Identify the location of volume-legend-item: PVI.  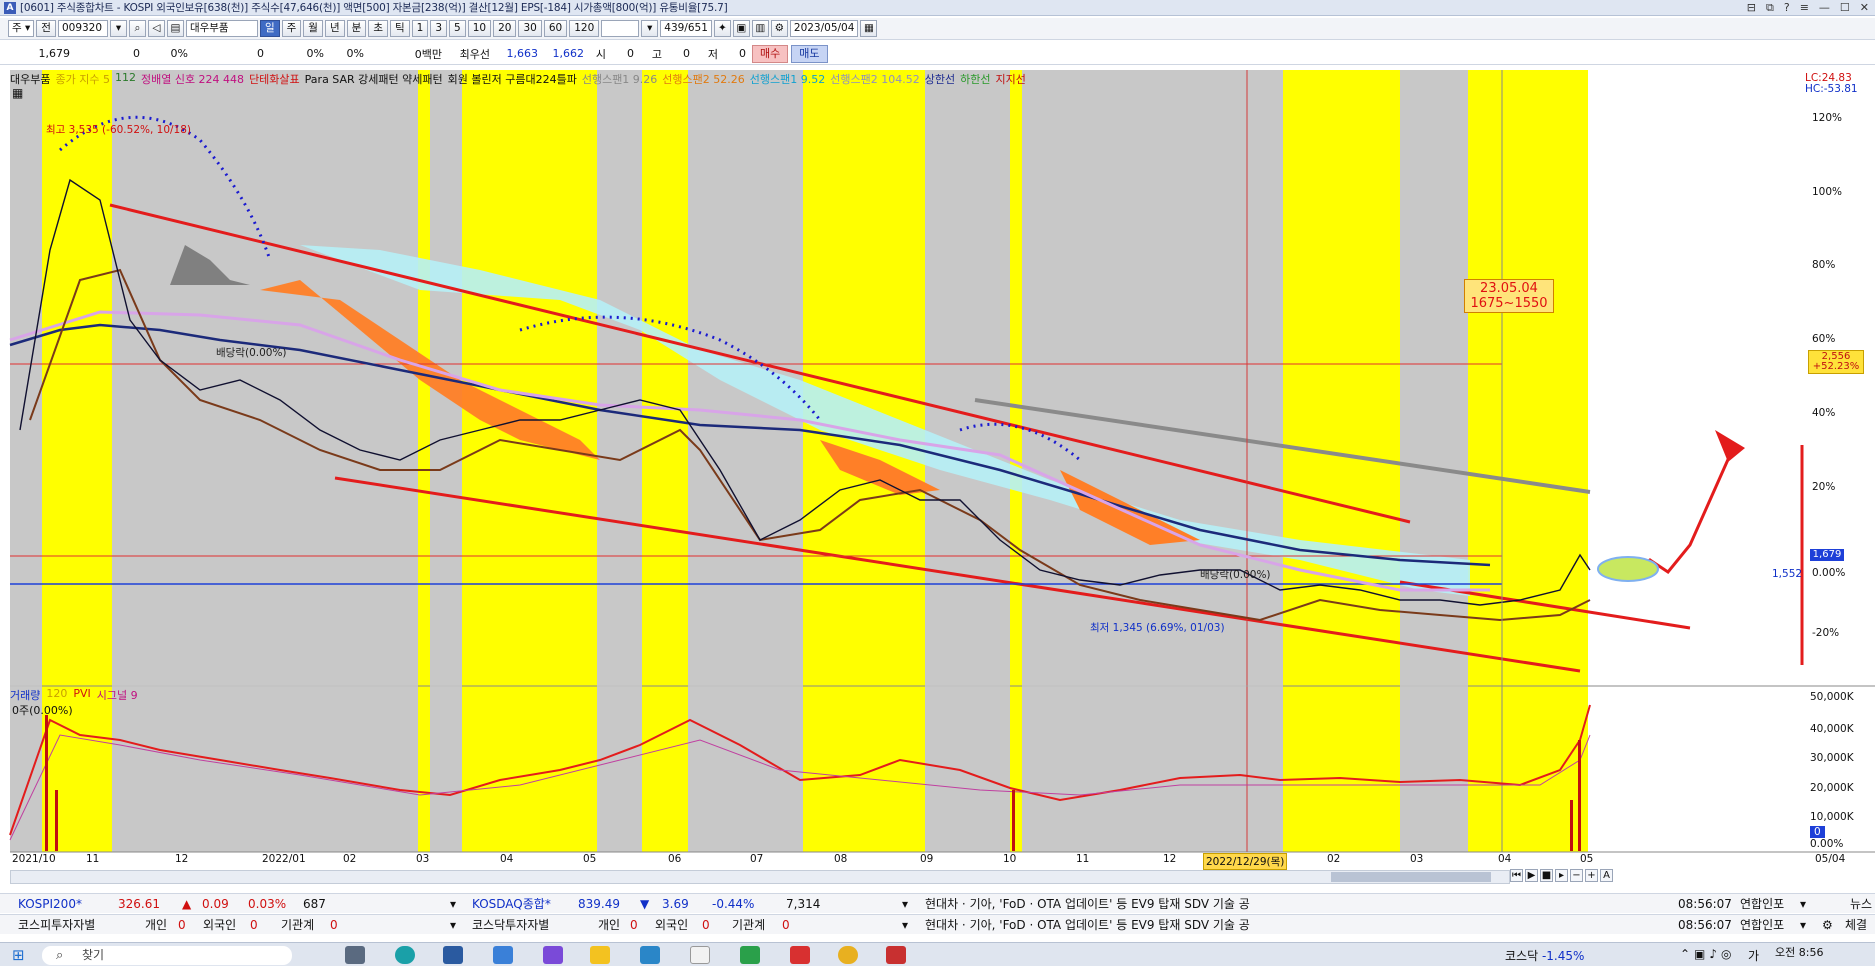
(81, 695).